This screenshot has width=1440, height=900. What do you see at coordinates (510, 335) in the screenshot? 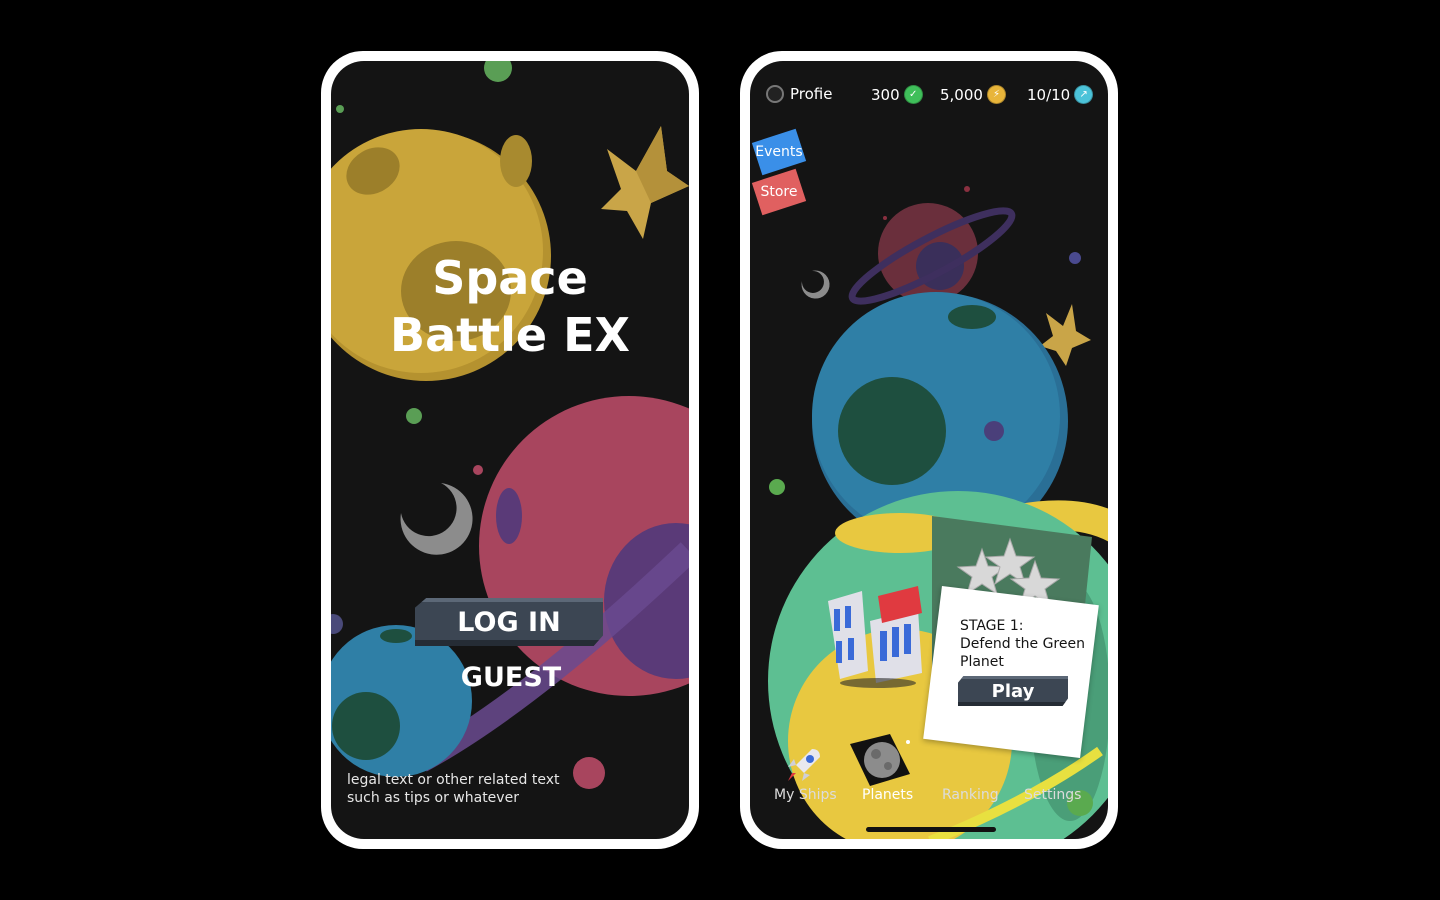
I see `game-title-line2: Battle EX` at bounding box center [510, 335].